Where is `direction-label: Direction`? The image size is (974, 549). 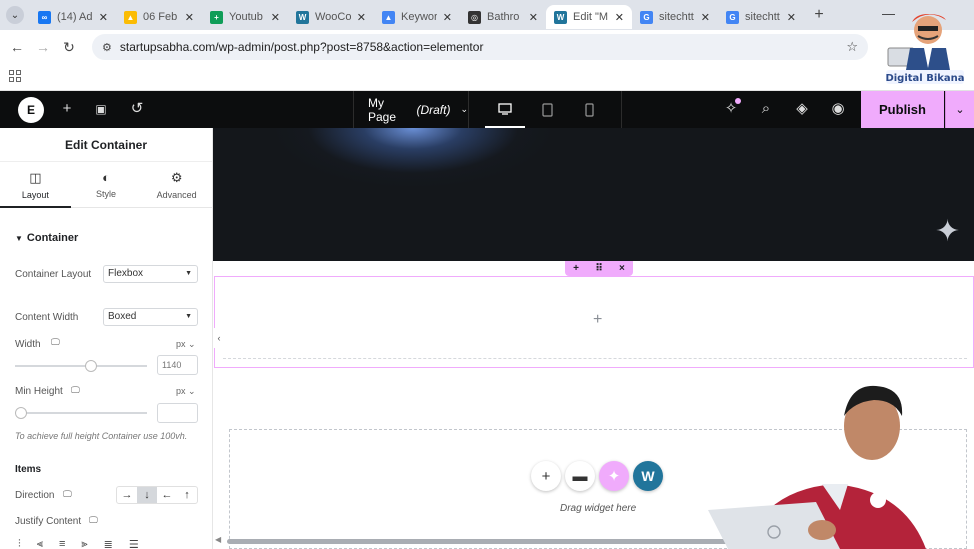
direction-label: Direction is located at coordinates (35, 495).